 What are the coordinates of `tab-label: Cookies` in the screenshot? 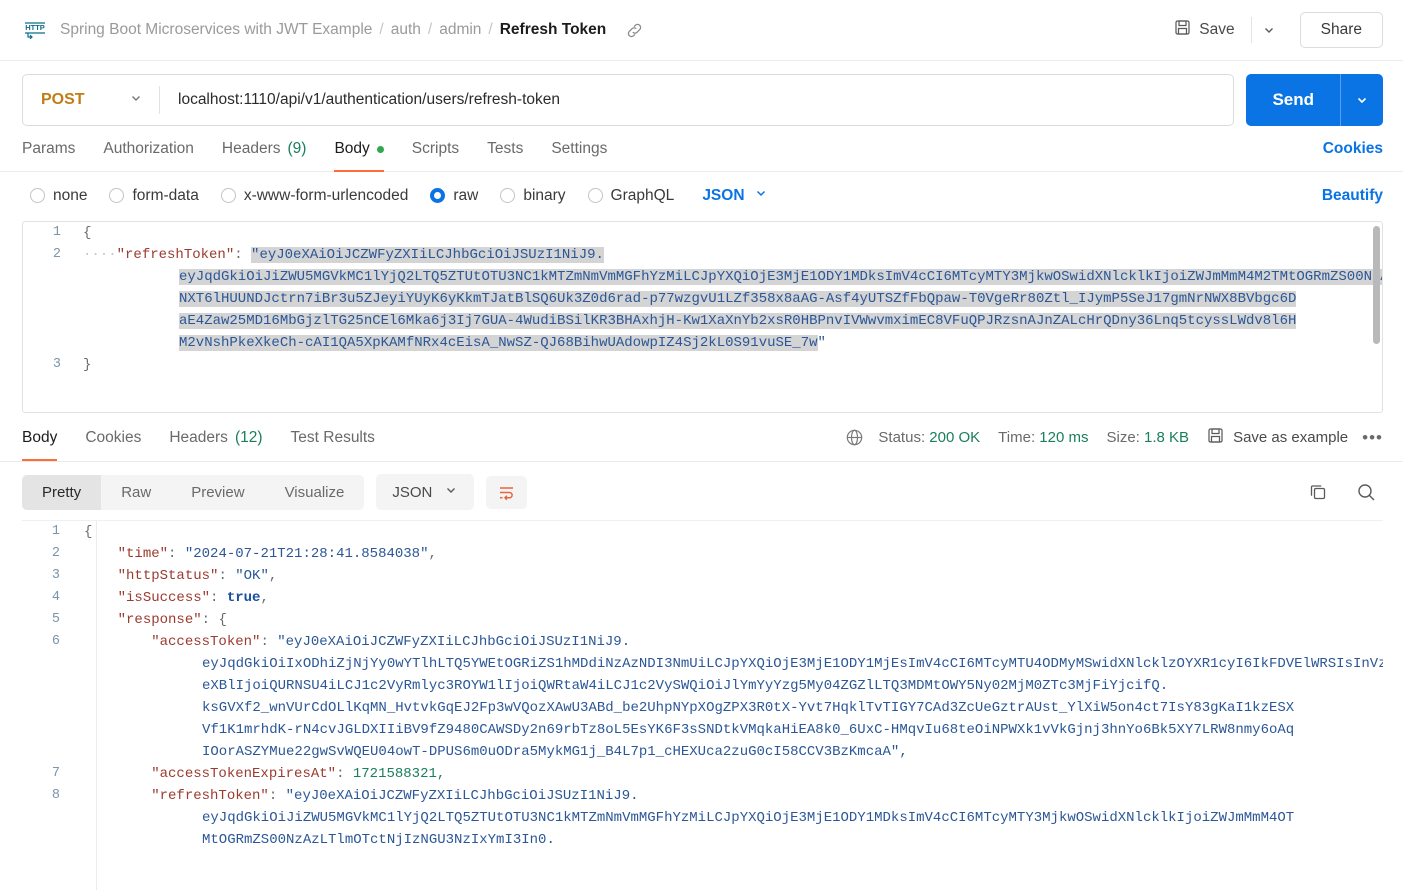 It's located at (113, 437).